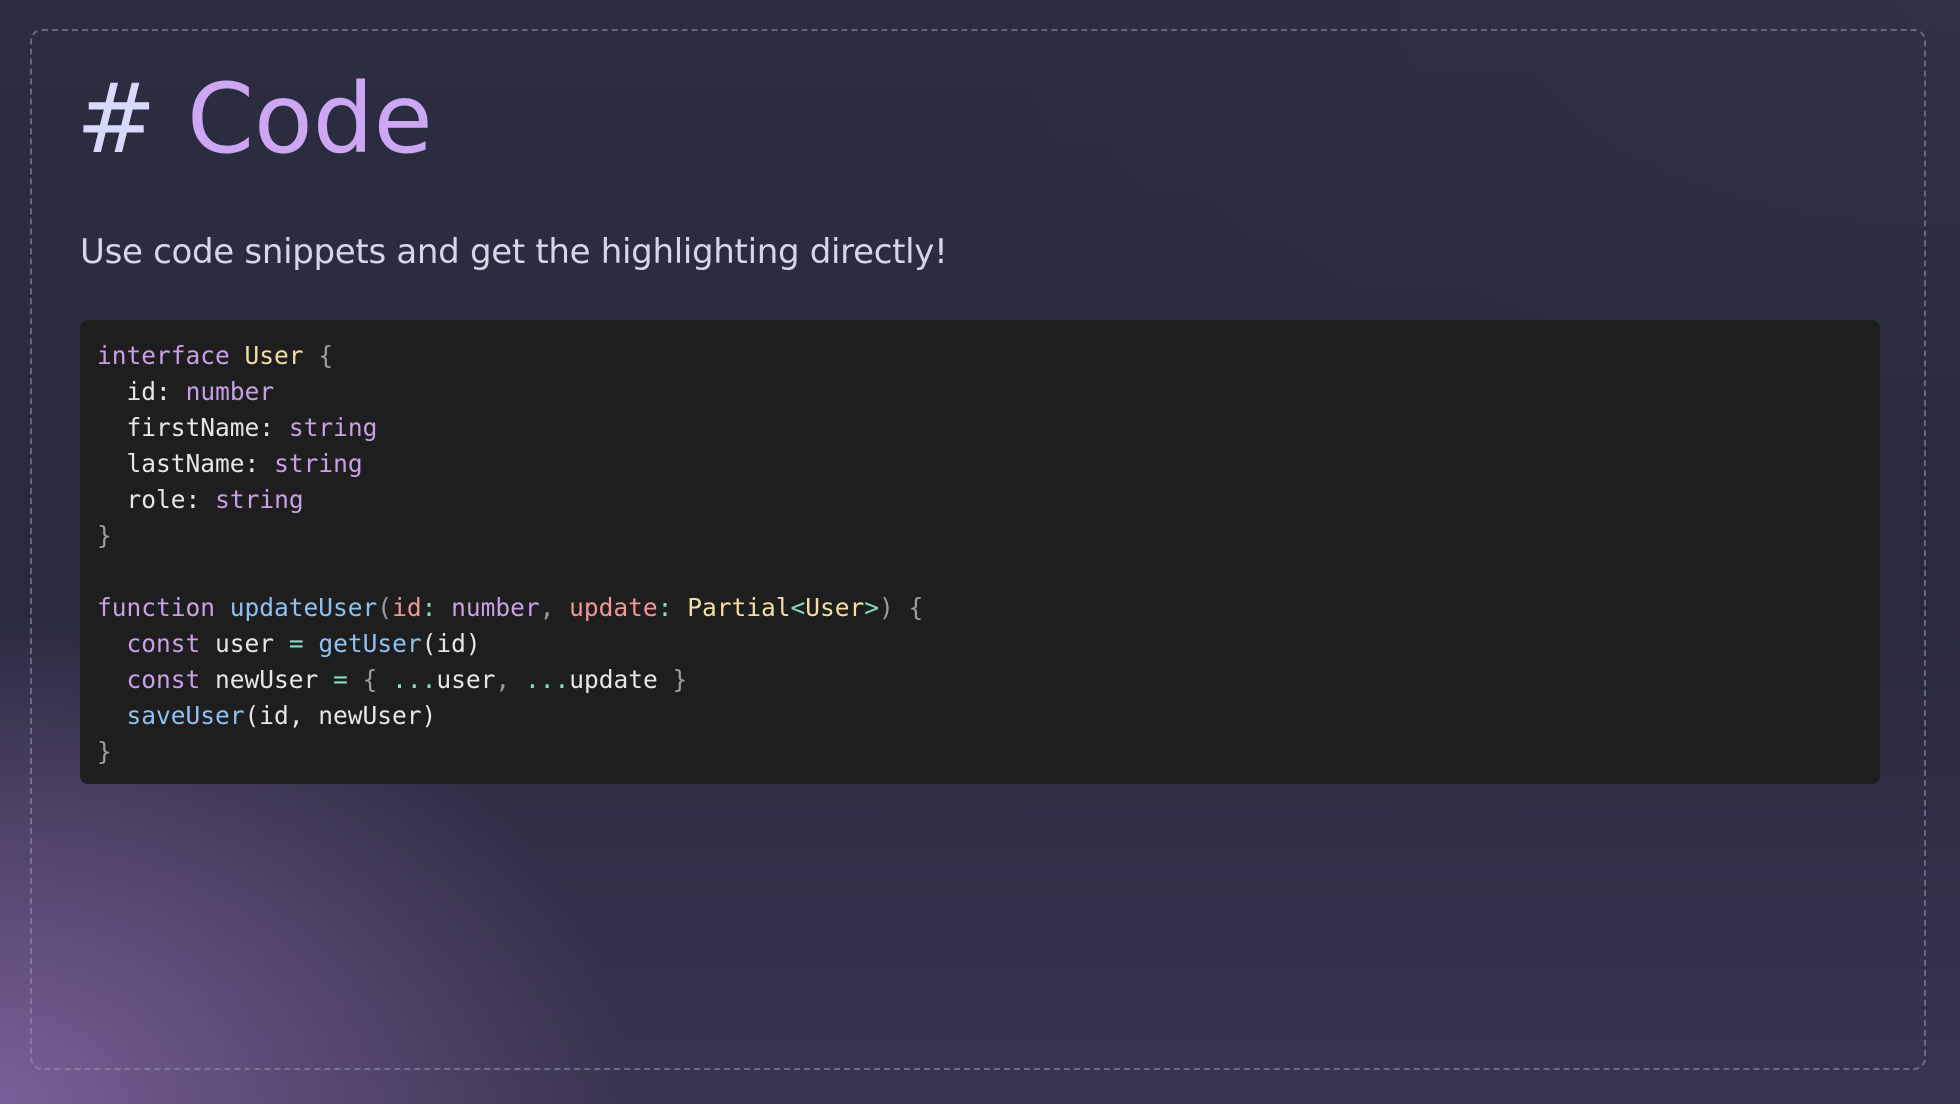  What do you see at coordinates (980, 716) in the screenshot?
I see `code-line-11: saveUser(id, newUser)` at bounding box center [980, 716].